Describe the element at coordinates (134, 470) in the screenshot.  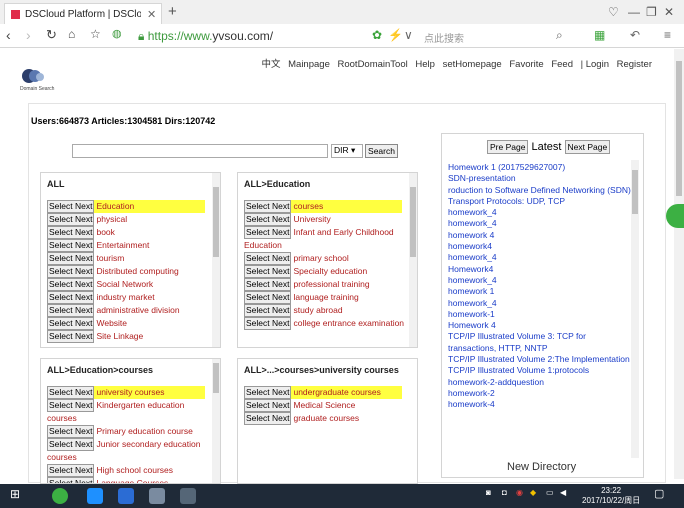
I see `directory-link: High school courses` at that location.